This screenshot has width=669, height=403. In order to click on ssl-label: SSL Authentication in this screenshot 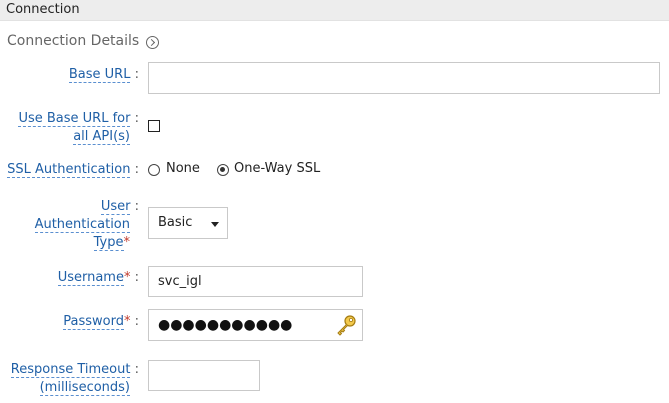, I will do `click(69, 170)`.